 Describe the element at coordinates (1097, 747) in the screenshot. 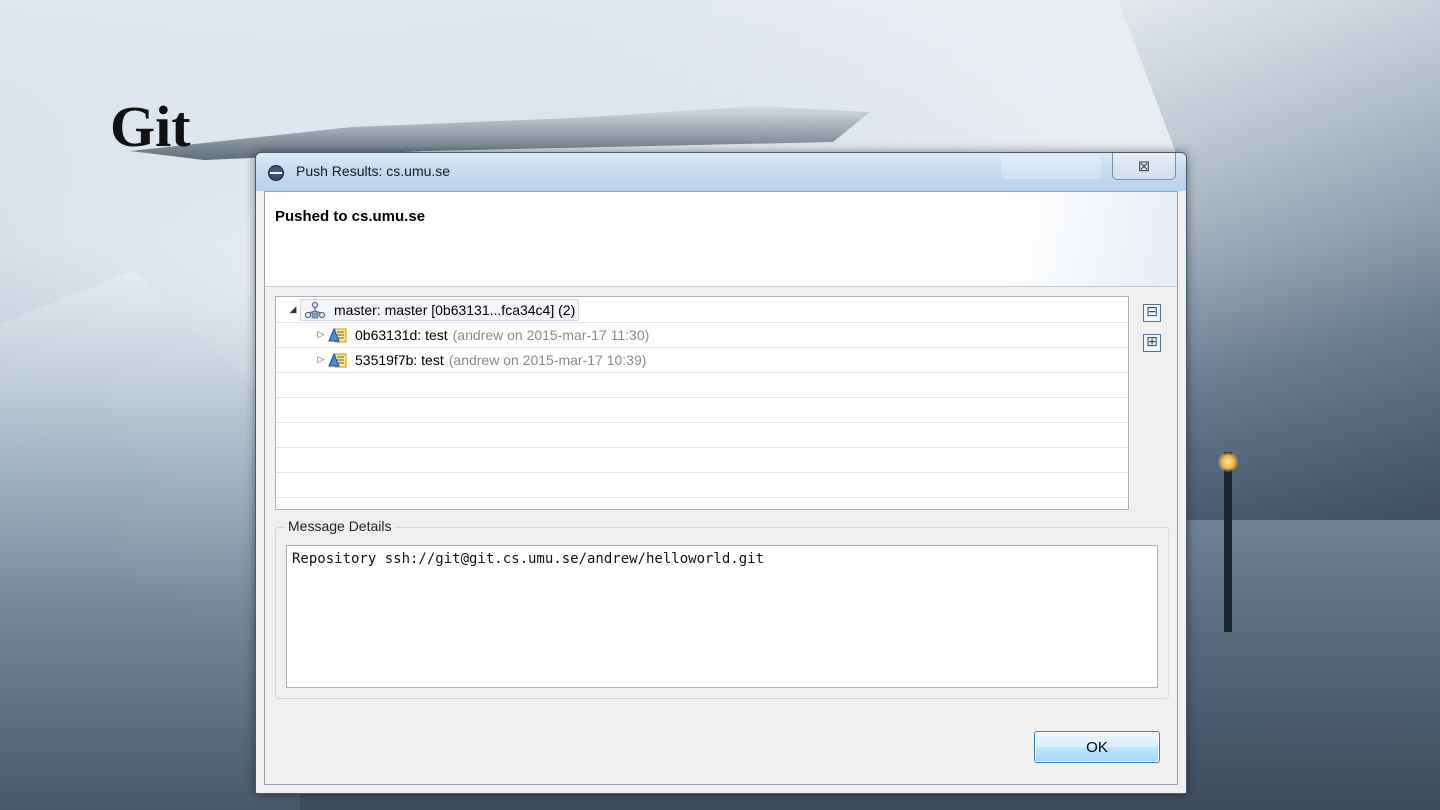

I see `ok-button: OK` at that location.